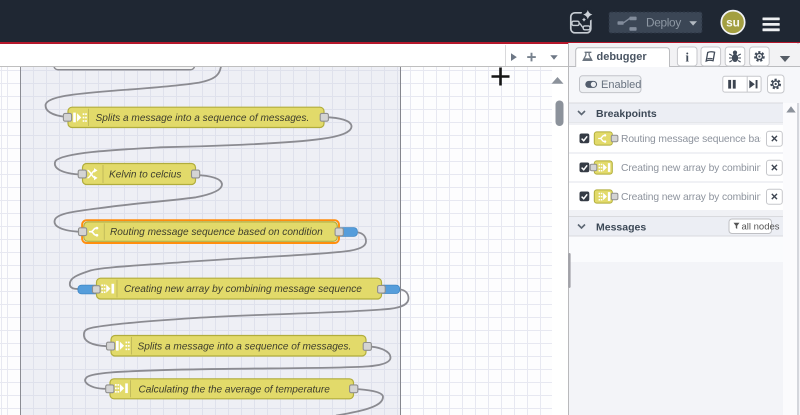  What do you see at coordinates (621, 85) in the screenshot?
I see `svg-text: Enabled` at bounding box center [621, 85].